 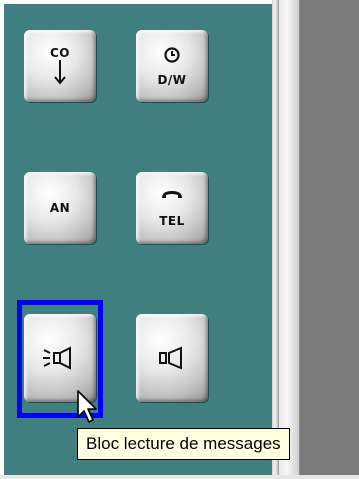 What do you see at coordinates (172, 208) in the screenshot?
I see `tel-button: TEL` at bounding box center [172, 208].